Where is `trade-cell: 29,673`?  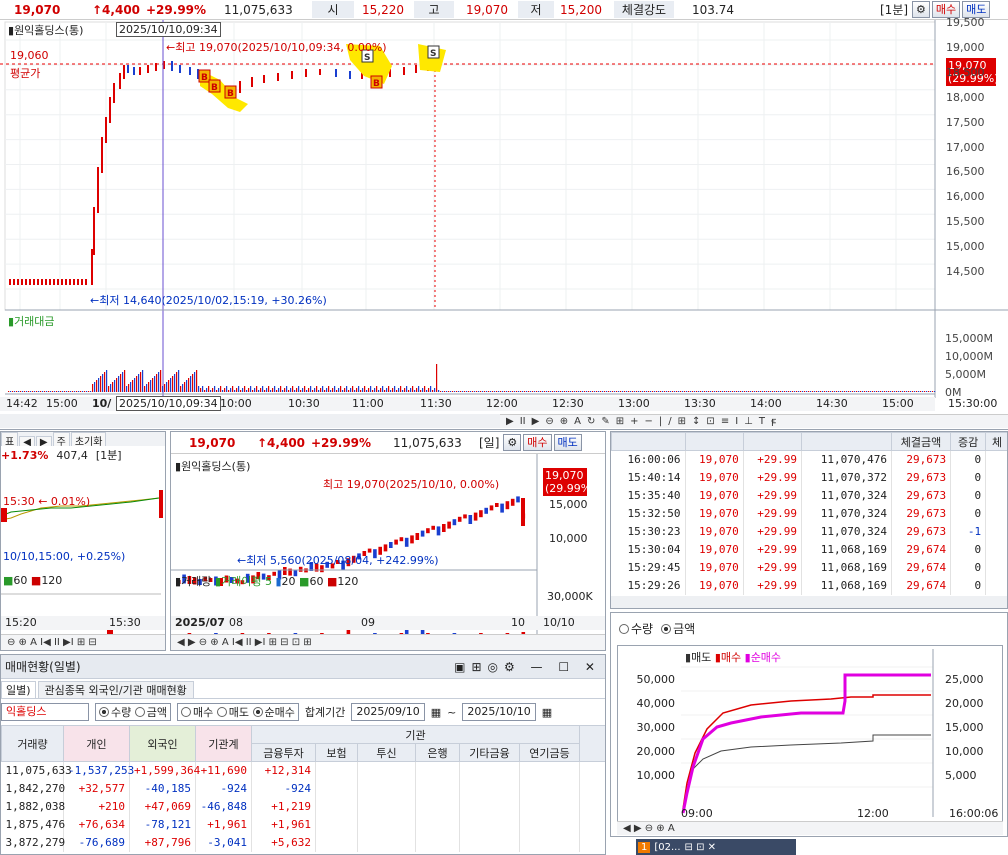
trade-cell: 29,673 is located at coordinates (921, 459).